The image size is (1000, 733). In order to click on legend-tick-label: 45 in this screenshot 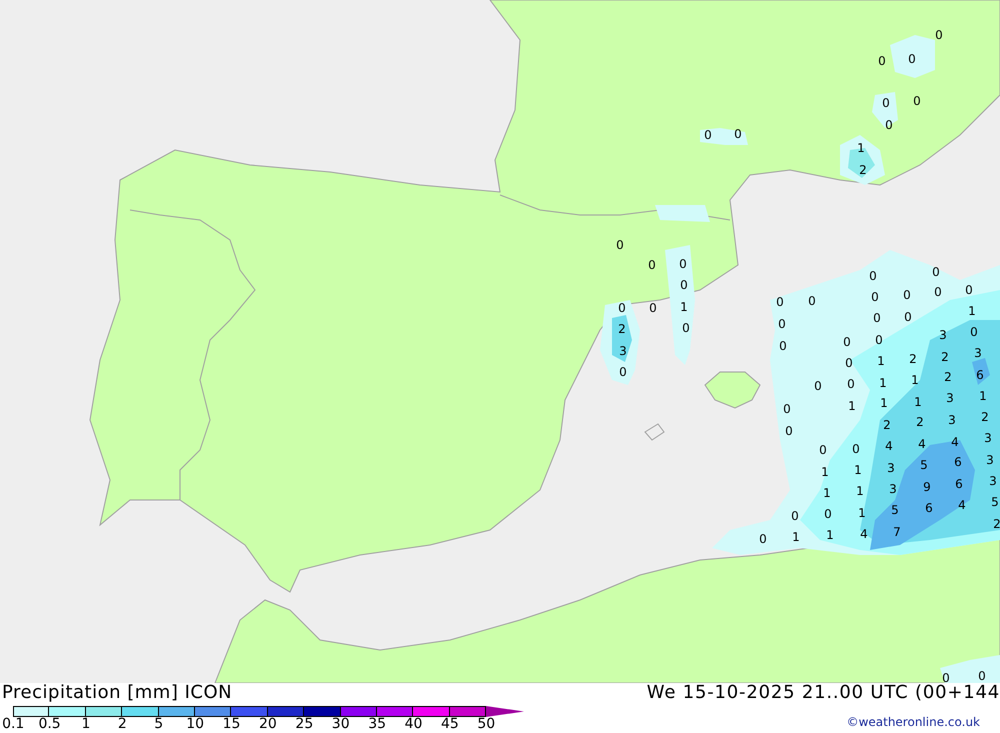, I will do `click(450, 724)`.